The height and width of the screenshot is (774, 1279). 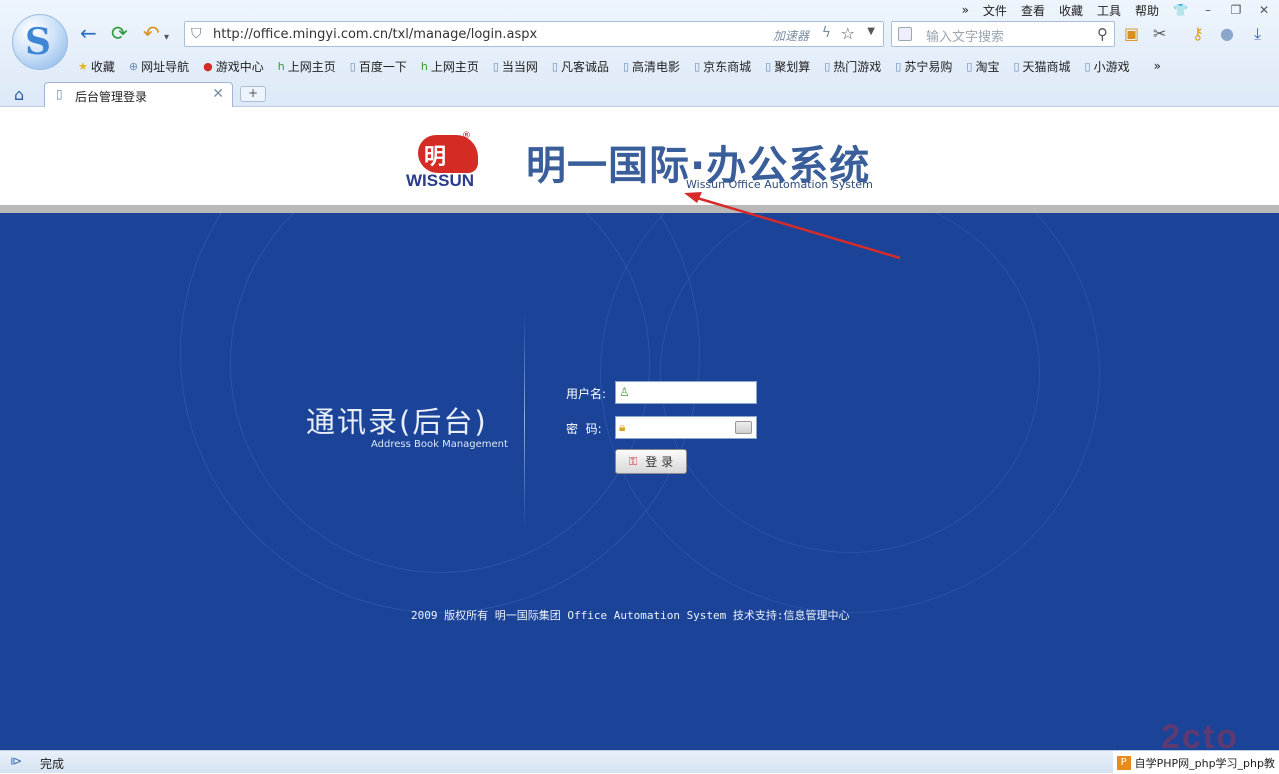 I want to click on search-box: 输入文字搜索 ⚲, so click(x=1003, y=34).